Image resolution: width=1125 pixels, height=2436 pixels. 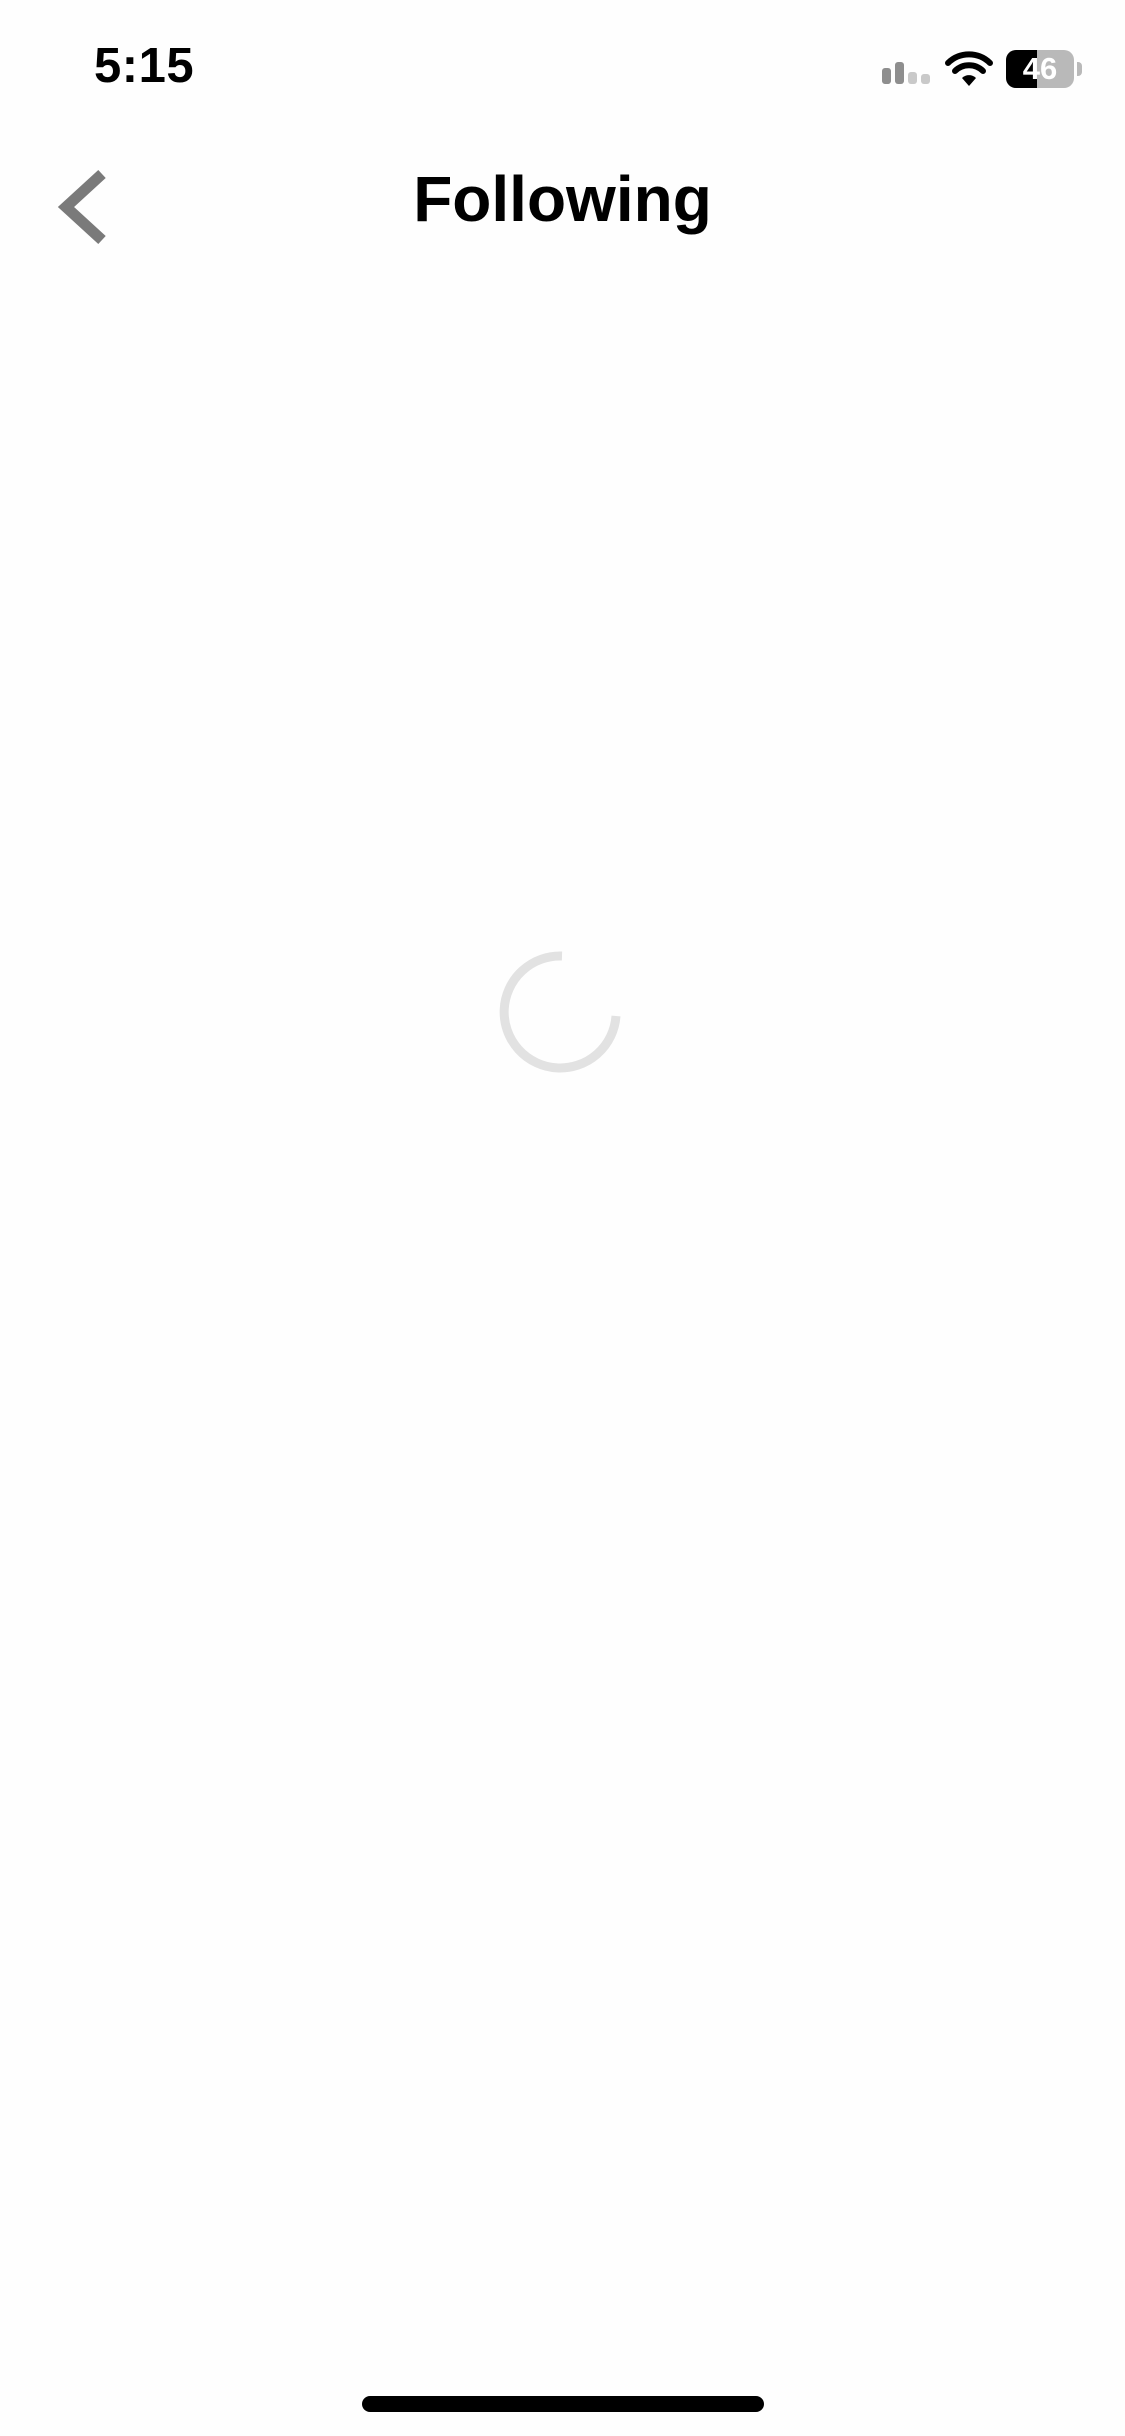 I want to click on home-indicator, so click(x=563, y=2404).